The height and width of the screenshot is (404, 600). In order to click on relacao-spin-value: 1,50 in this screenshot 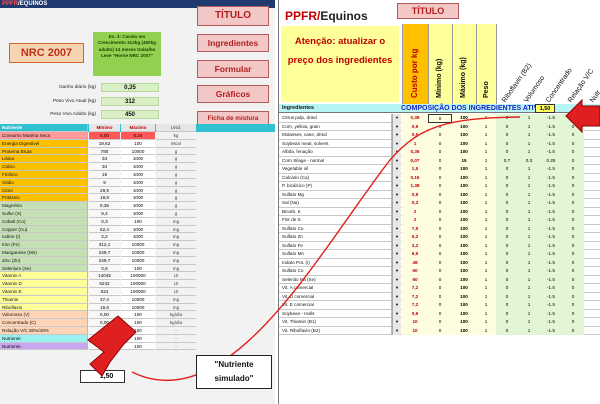, I will do `click(102, 376)`.